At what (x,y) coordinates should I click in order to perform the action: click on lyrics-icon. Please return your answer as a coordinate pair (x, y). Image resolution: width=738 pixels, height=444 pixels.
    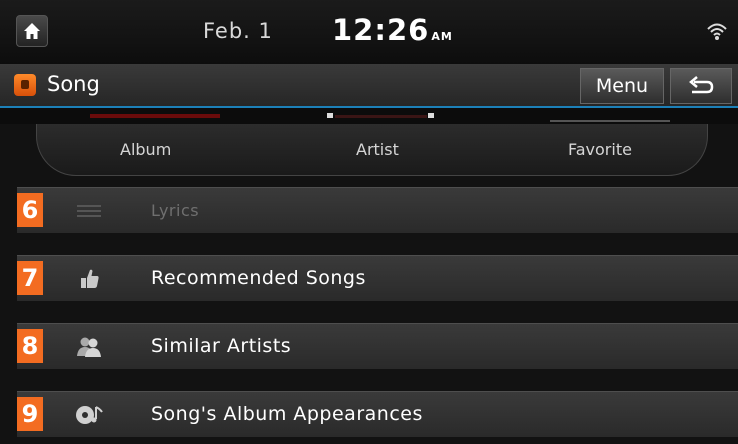
    Looking at the image, I should click on (89, 211).